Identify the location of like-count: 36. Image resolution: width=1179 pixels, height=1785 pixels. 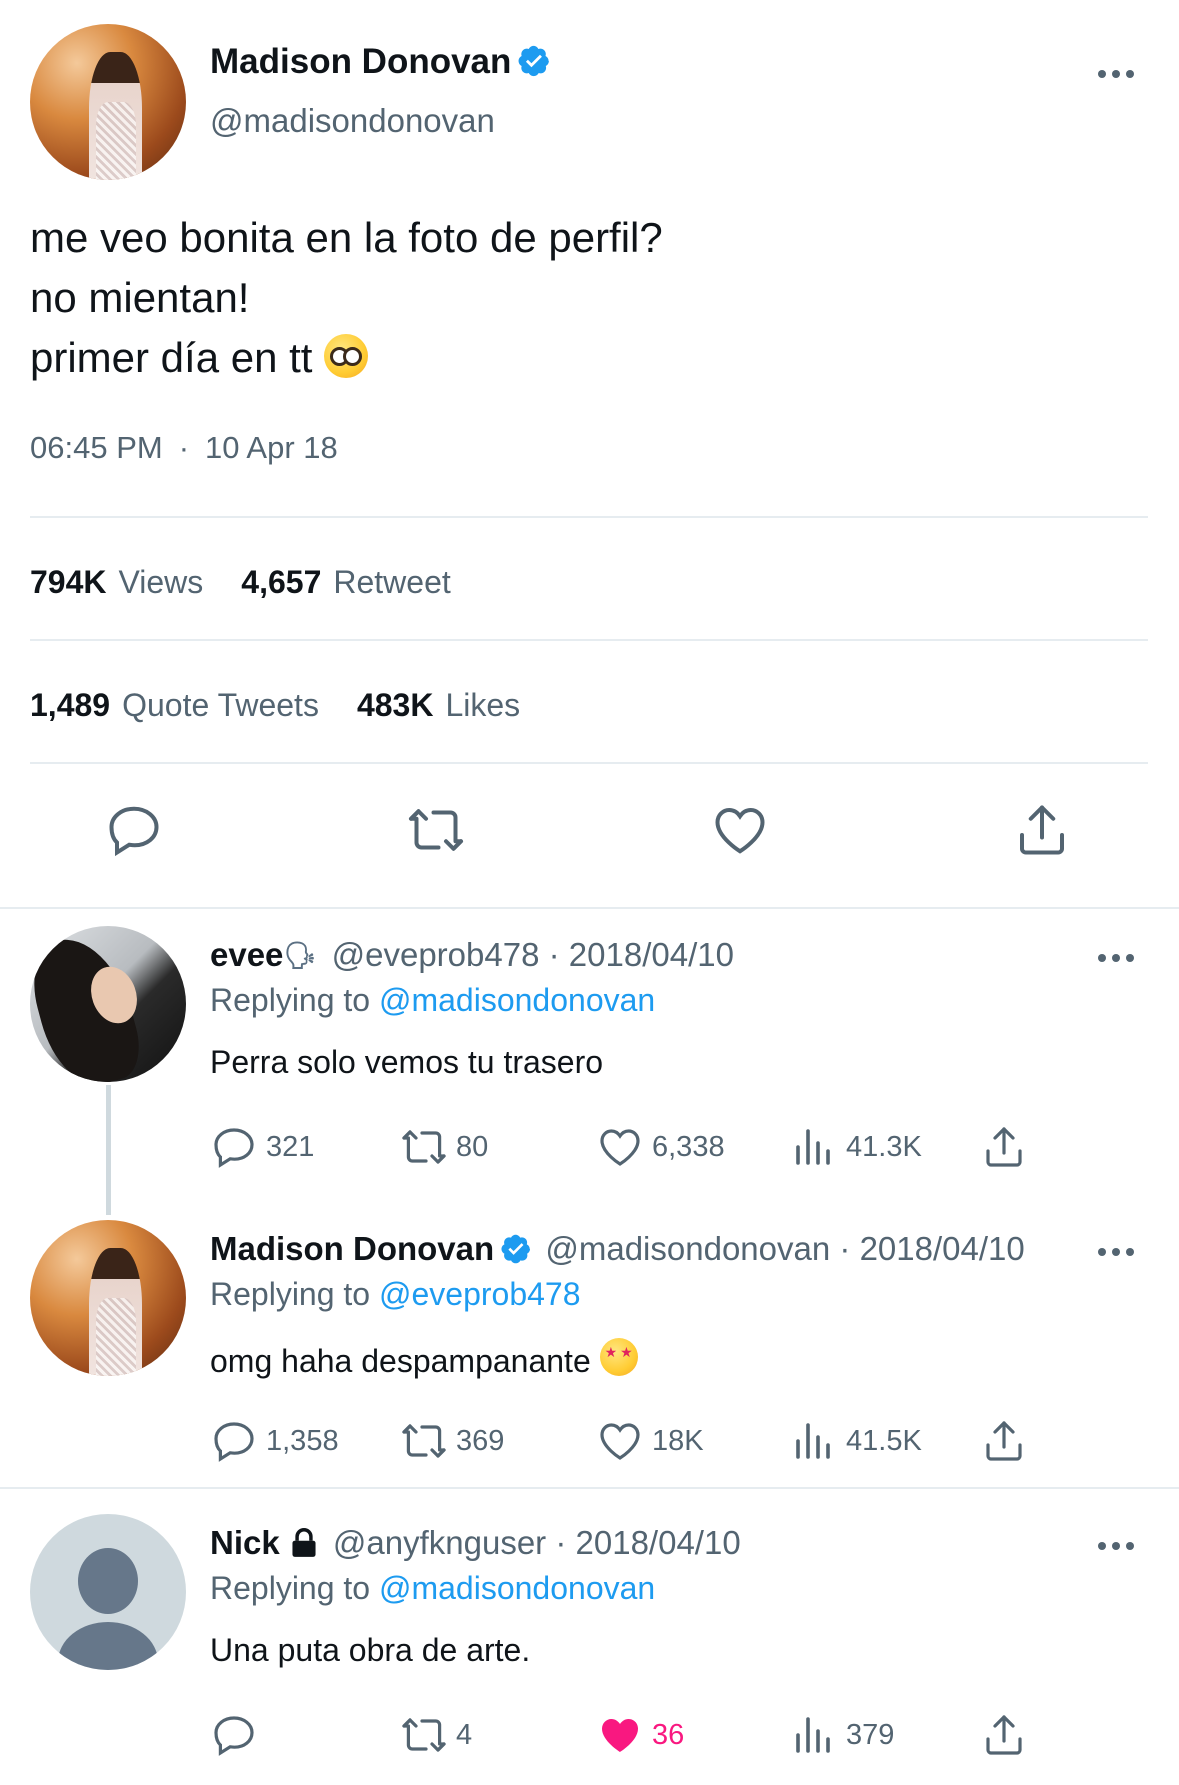
(668, 1734).